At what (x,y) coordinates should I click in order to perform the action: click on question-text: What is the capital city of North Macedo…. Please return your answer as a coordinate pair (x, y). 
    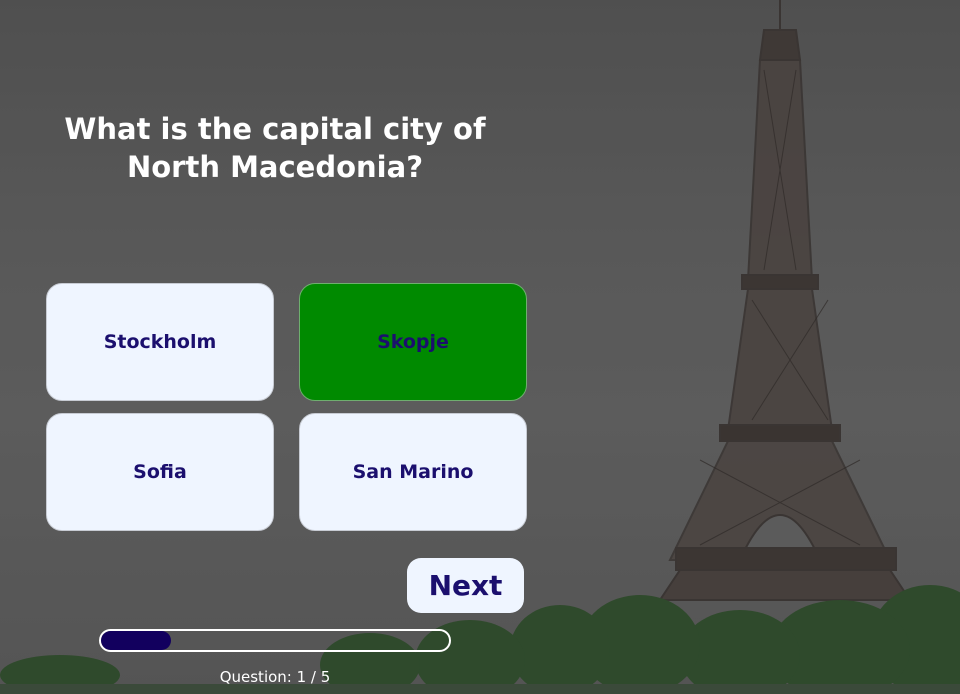
    Looking at the image, I should click on (275, 148).